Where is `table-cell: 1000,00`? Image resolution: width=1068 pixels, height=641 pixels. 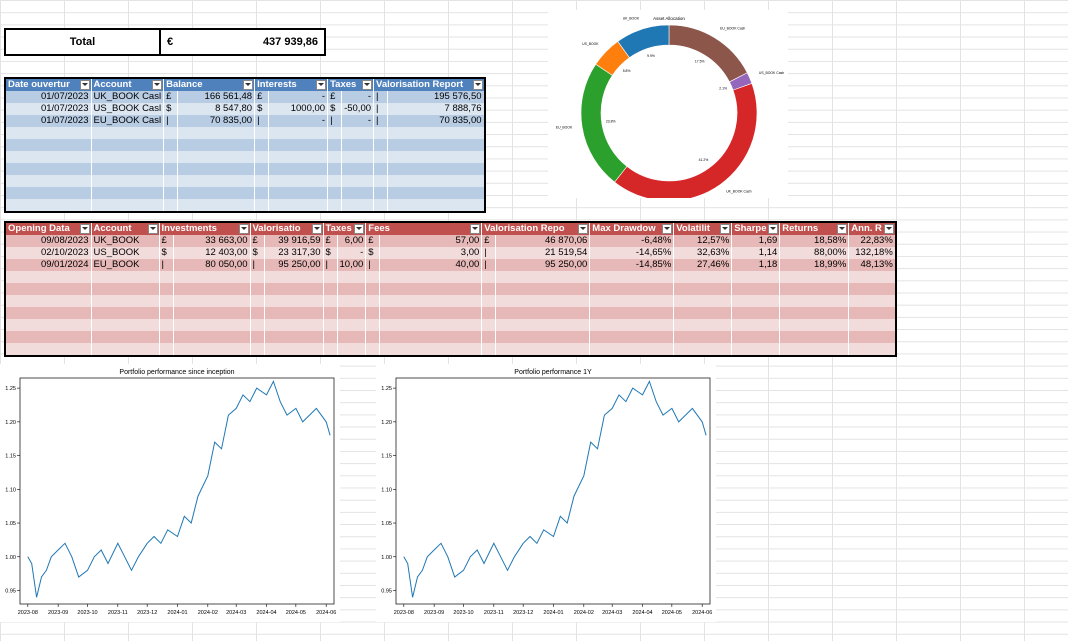 table-cell: 1000,00 is located at coordinates (298, 109).